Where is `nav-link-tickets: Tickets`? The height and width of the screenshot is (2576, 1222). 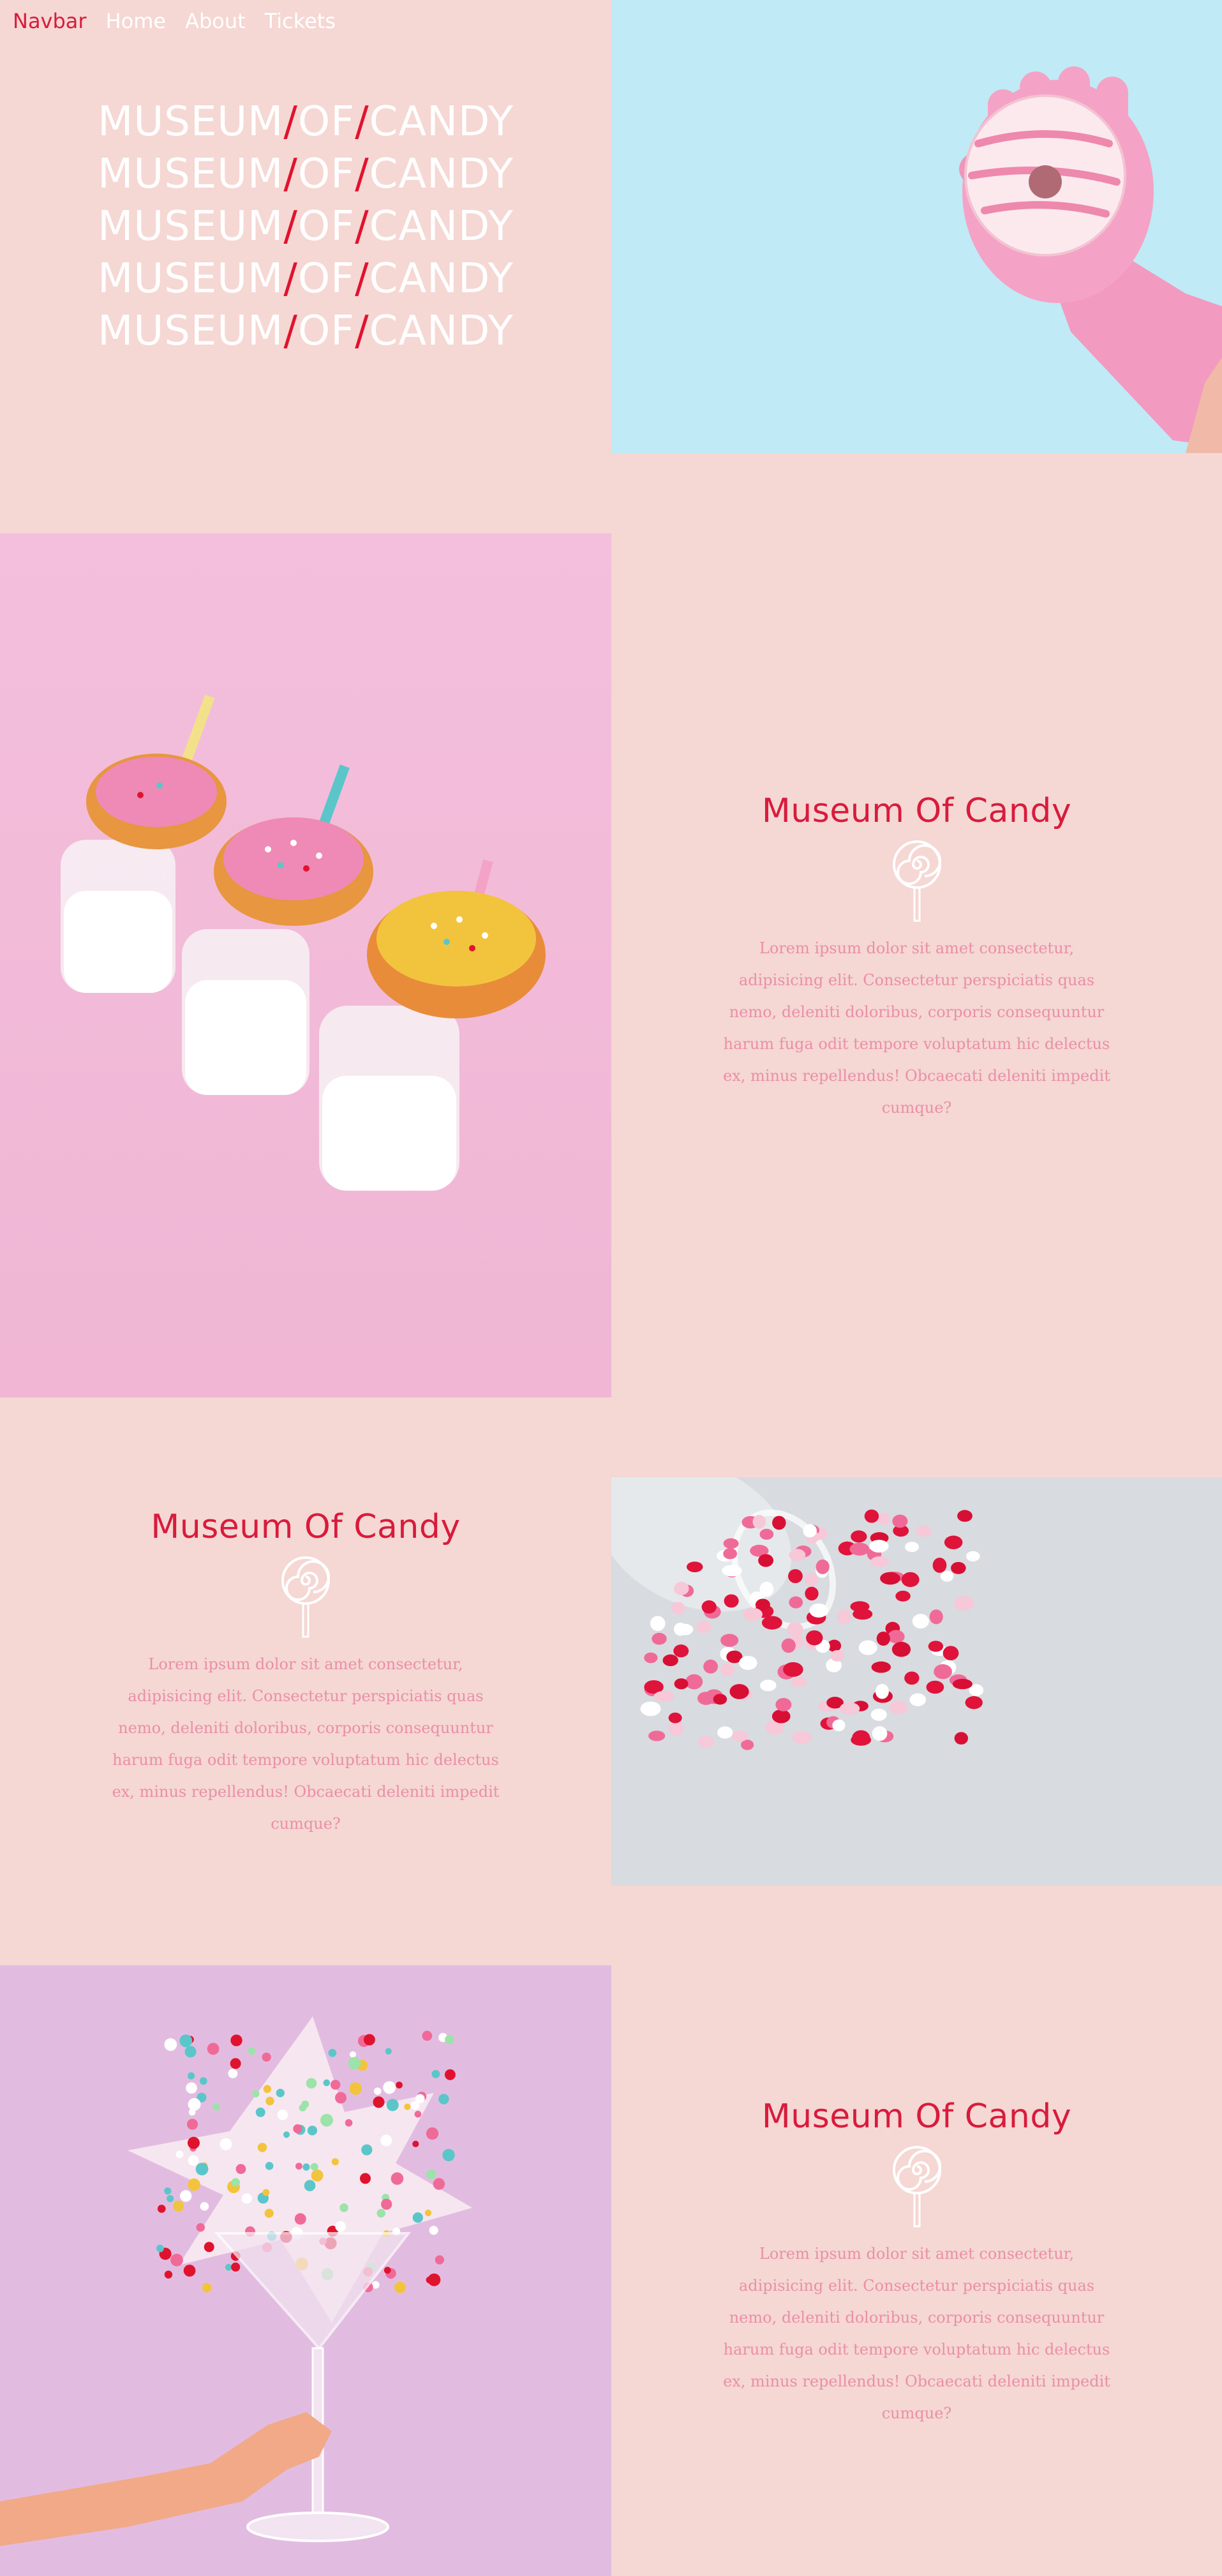
nav-link-tickets: Tickets is located at coordinates (300, 21).